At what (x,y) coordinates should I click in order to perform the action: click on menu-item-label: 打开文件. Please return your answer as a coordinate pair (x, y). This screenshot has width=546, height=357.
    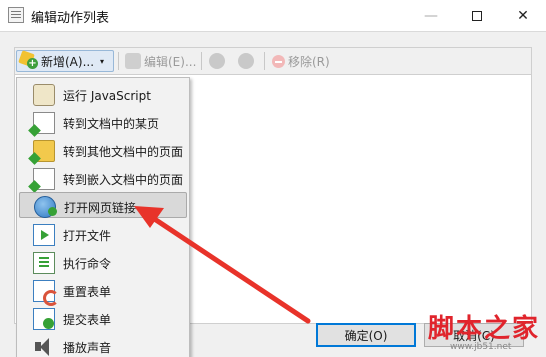
    Looking at the image, I should click on (87, 236).